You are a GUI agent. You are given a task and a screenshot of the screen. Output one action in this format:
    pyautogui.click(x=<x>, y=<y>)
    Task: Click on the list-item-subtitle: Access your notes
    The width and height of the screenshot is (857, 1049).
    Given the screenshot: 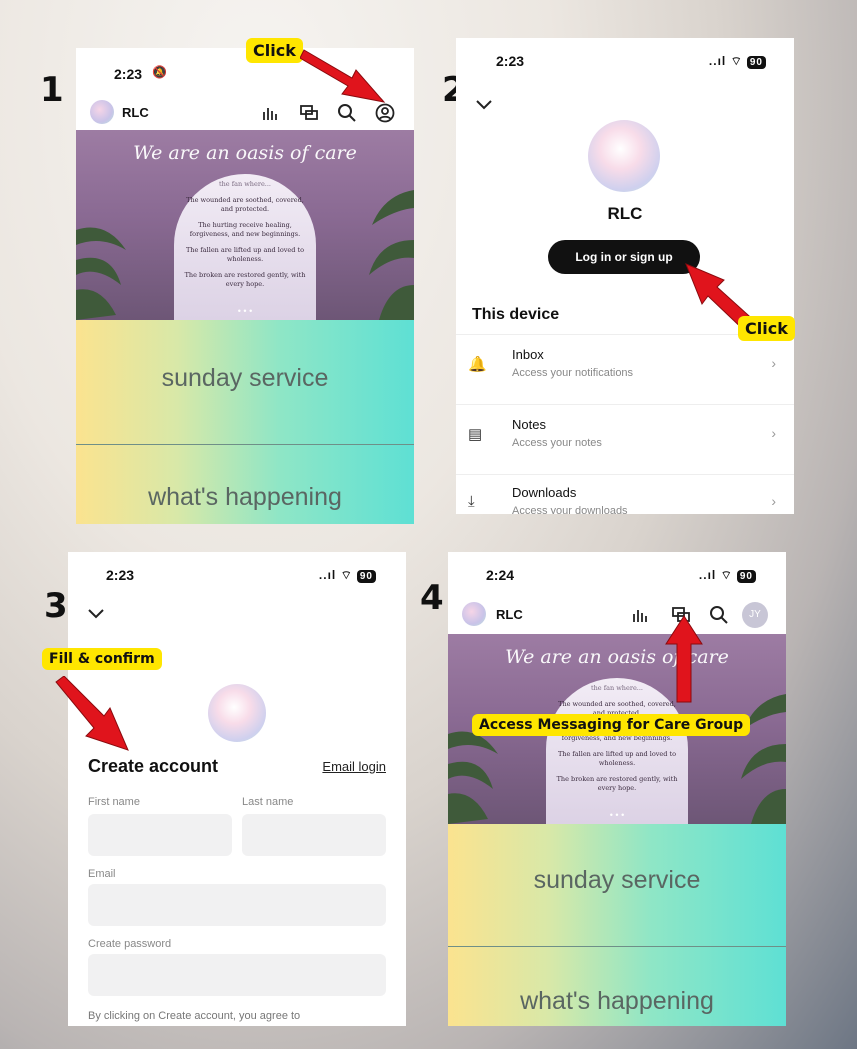 What is the action you would take?
    pyautogui.click(x=557, y=443)
    